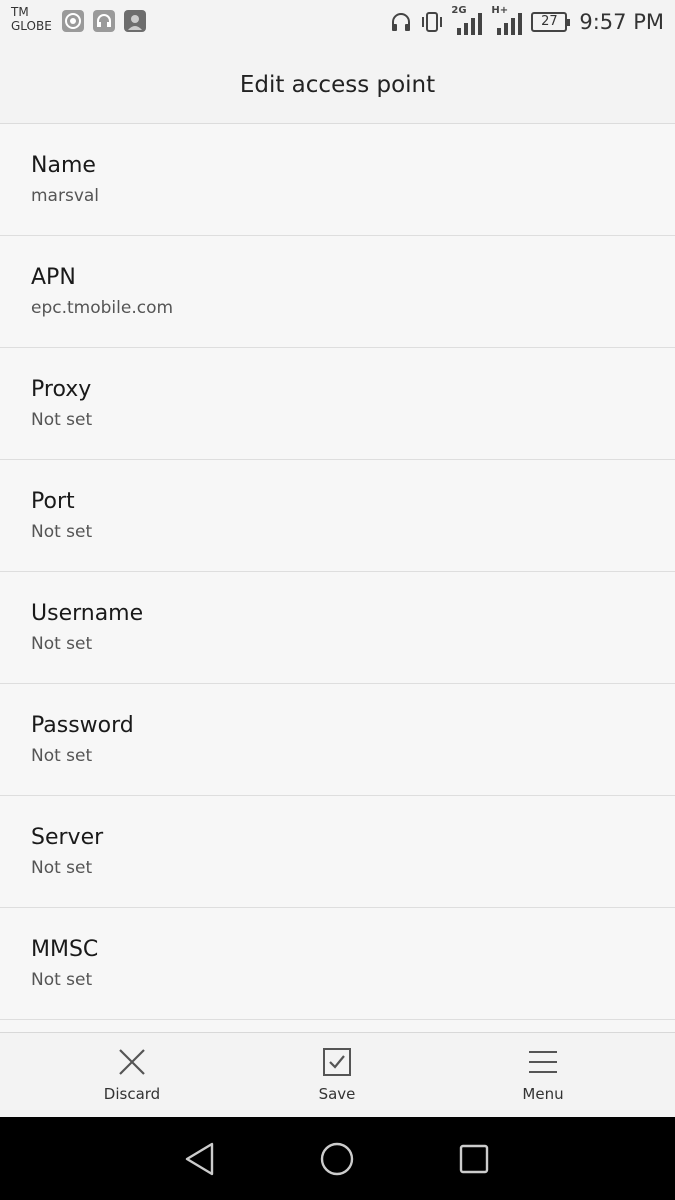 The image size is (675, 1200). I want to click on title-bar: Edit access point, so click(337, 85).